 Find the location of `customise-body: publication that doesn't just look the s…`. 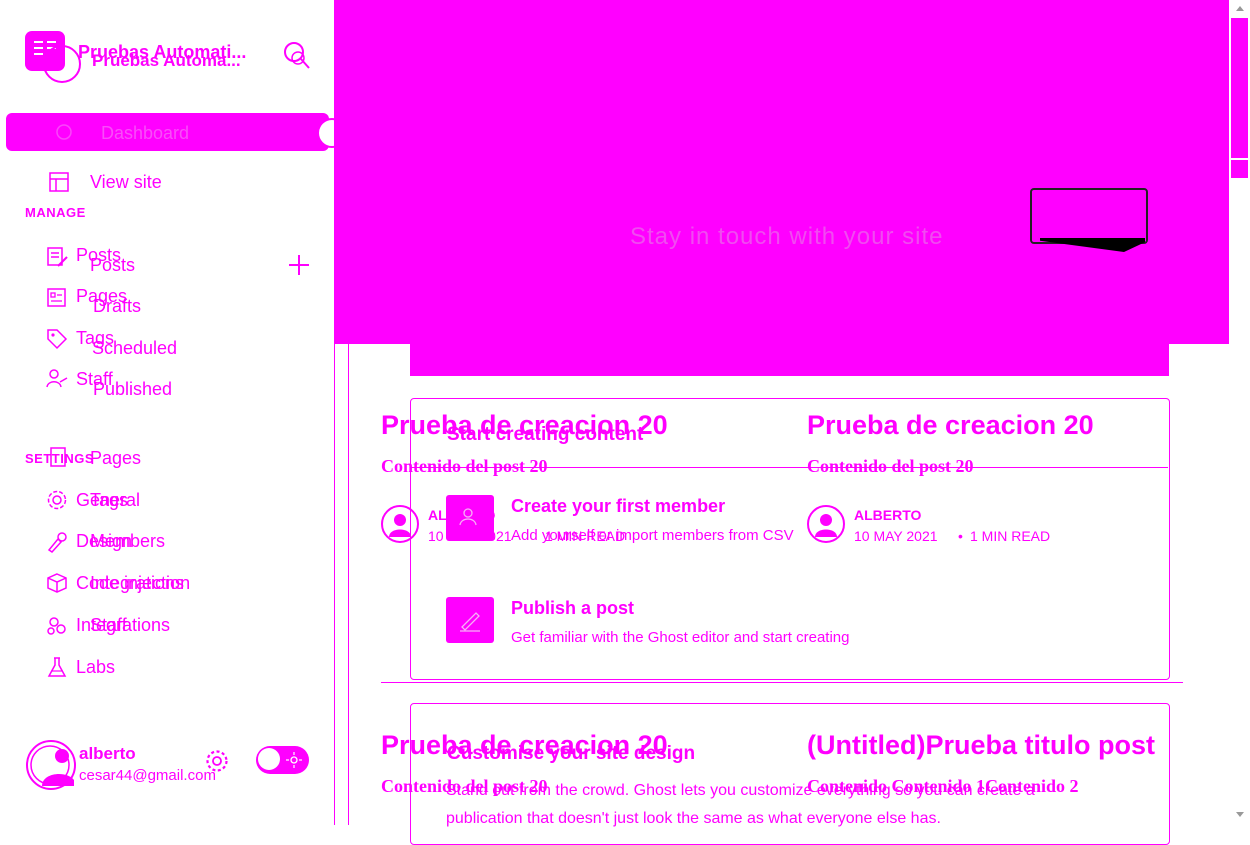

customise-body: publication that doesn't just look the s… is located at coordinates (693, 818).